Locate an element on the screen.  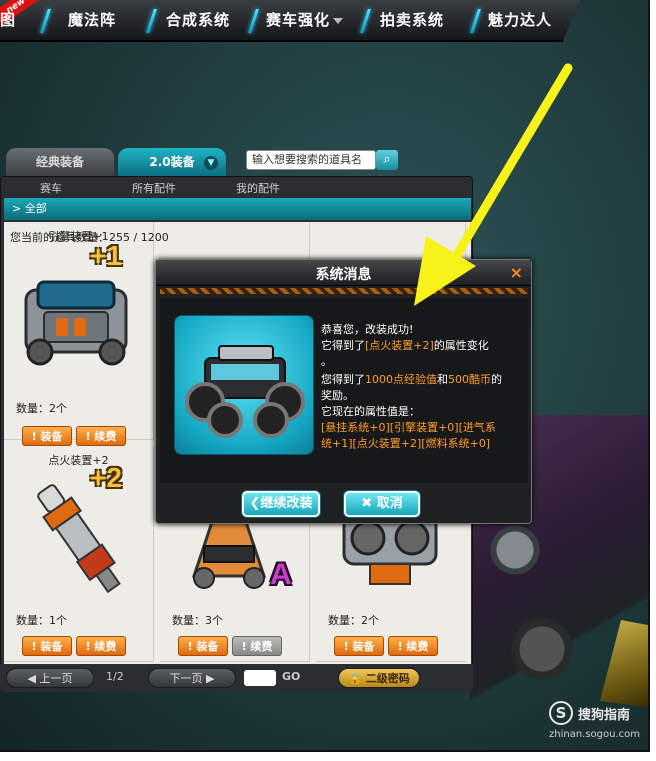
top-nav: new 图 魔法阵 合成系统 赛车强化 拍卖系统 魅力达人 is located at coordinates (290, 21).